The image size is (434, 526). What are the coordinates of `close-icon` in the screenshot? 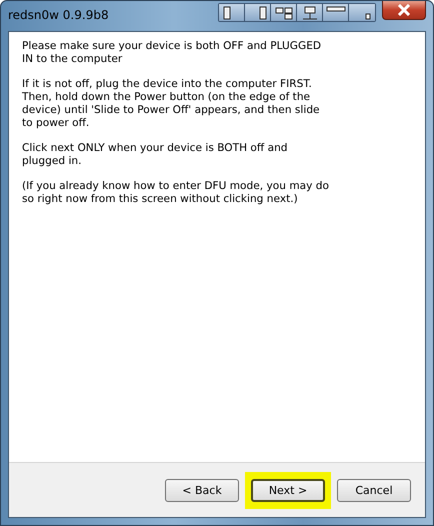 It's located at (404, 10).